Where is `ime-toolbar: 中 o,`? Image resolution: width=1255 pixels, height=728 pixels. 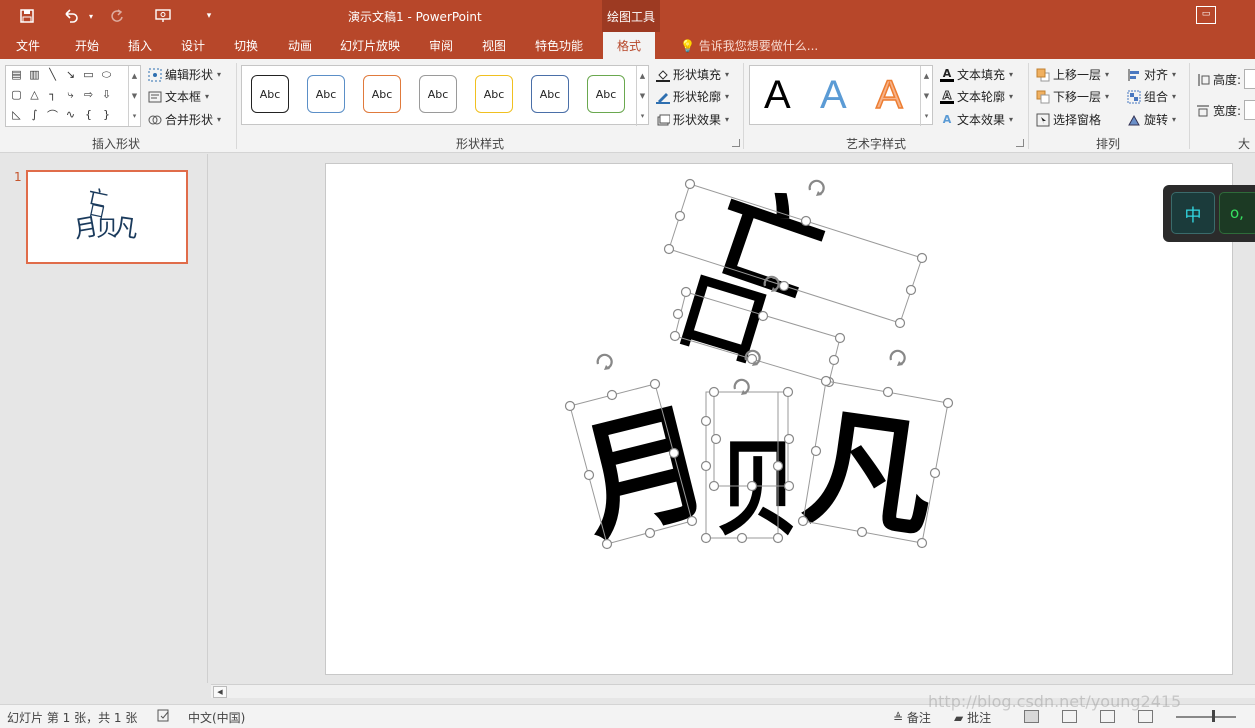
ime-toolbar: 中 o, is located at coordinates (1209, 213).